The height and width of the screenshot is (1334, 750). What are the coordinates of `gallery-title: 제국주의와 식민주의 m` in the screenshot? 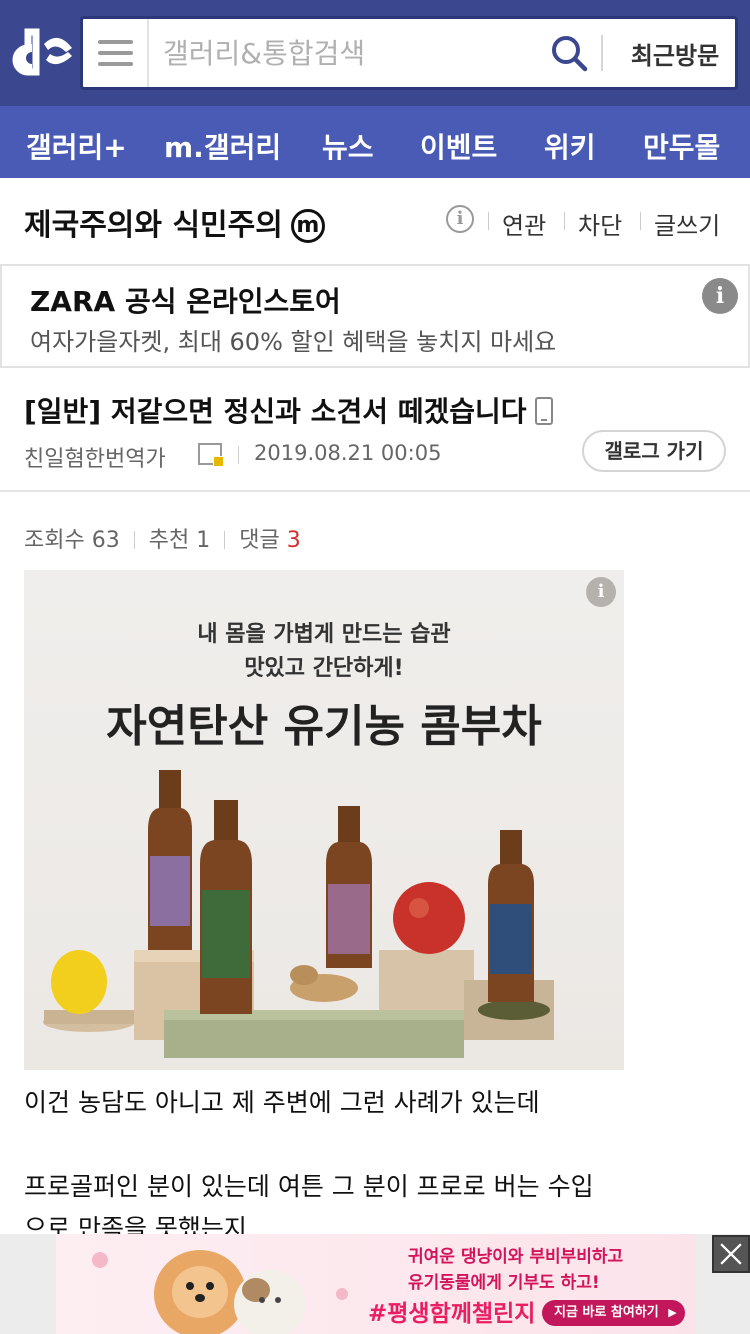 It's located at (174, 222).